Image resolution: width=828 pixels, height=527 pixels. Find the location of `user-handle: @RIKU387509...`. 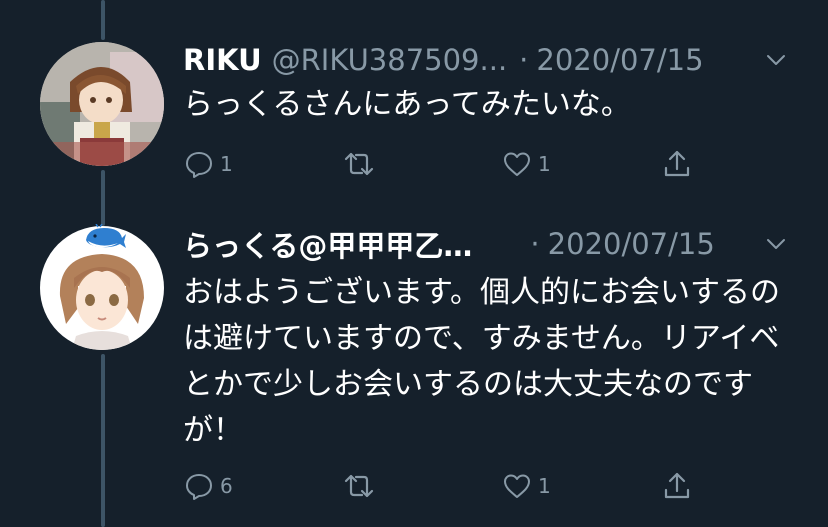

user-handle: @RIKU387509... is located at coordinates (390, 60).